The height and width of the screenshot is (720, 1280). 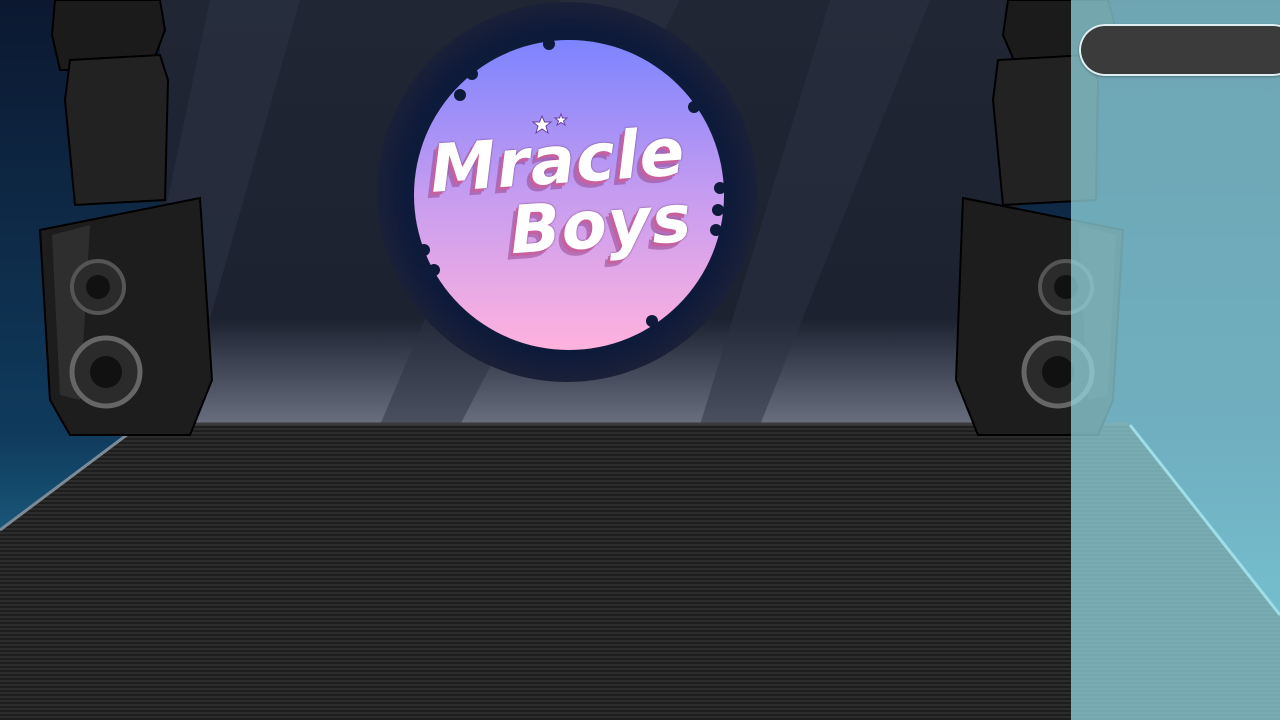 I want to click on top-menu-button, so click(x=1179, y=50).